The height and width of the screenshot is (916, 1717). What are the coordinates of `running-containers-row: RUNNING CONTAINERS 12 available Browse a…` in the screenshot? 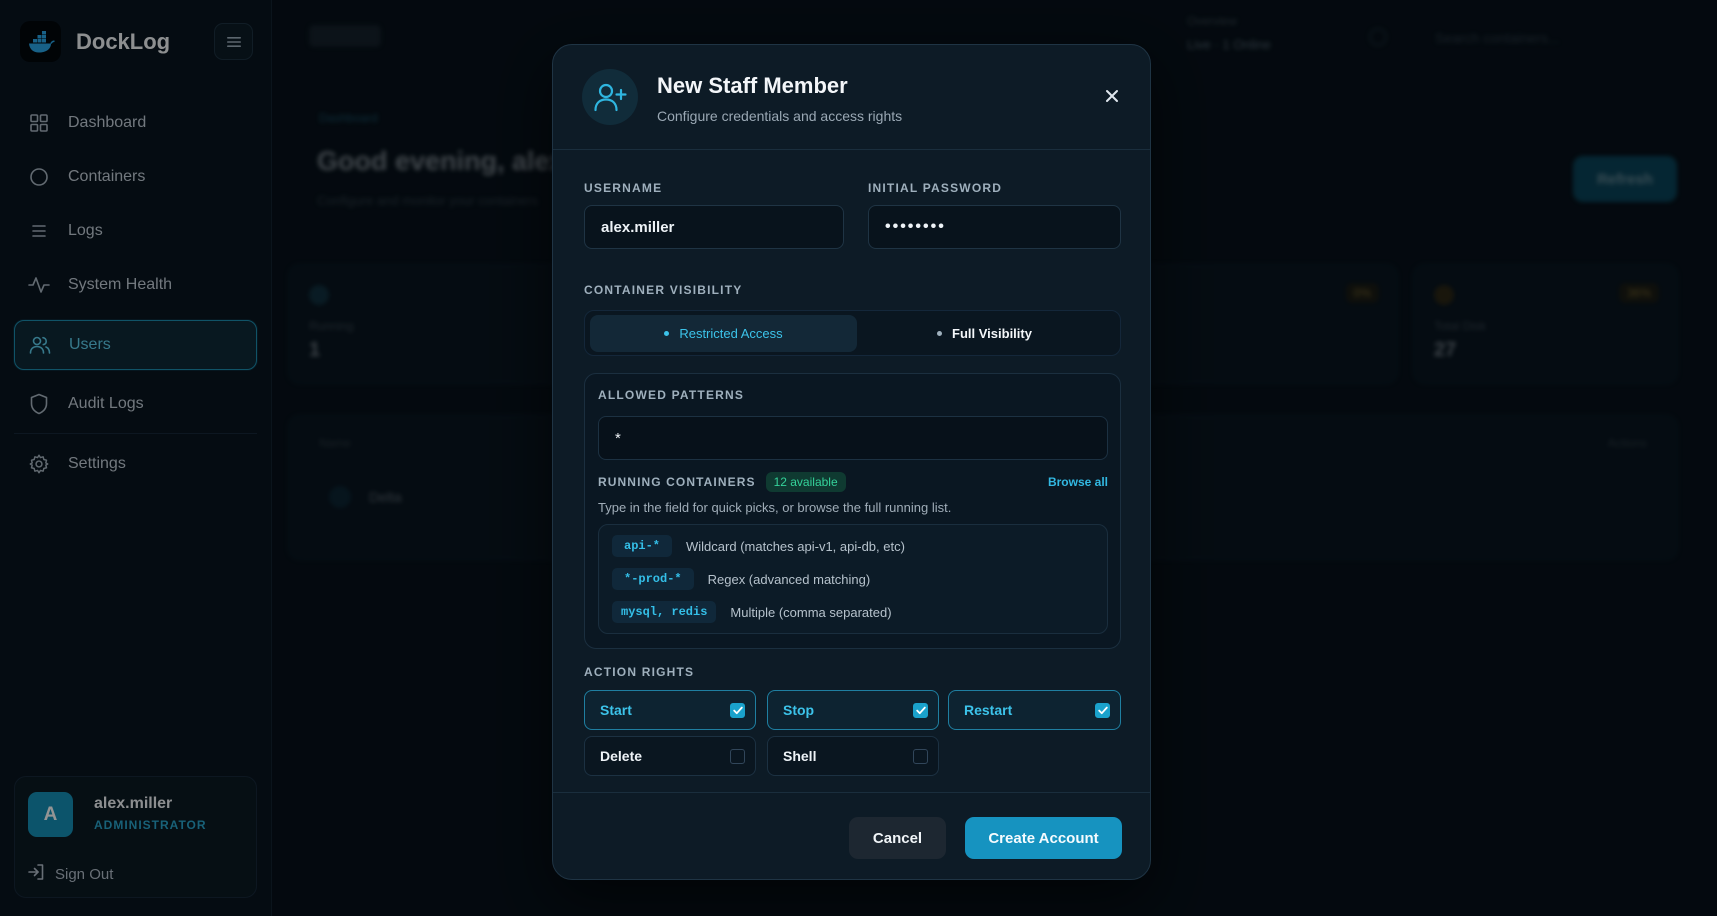 It's located at (853, 482).